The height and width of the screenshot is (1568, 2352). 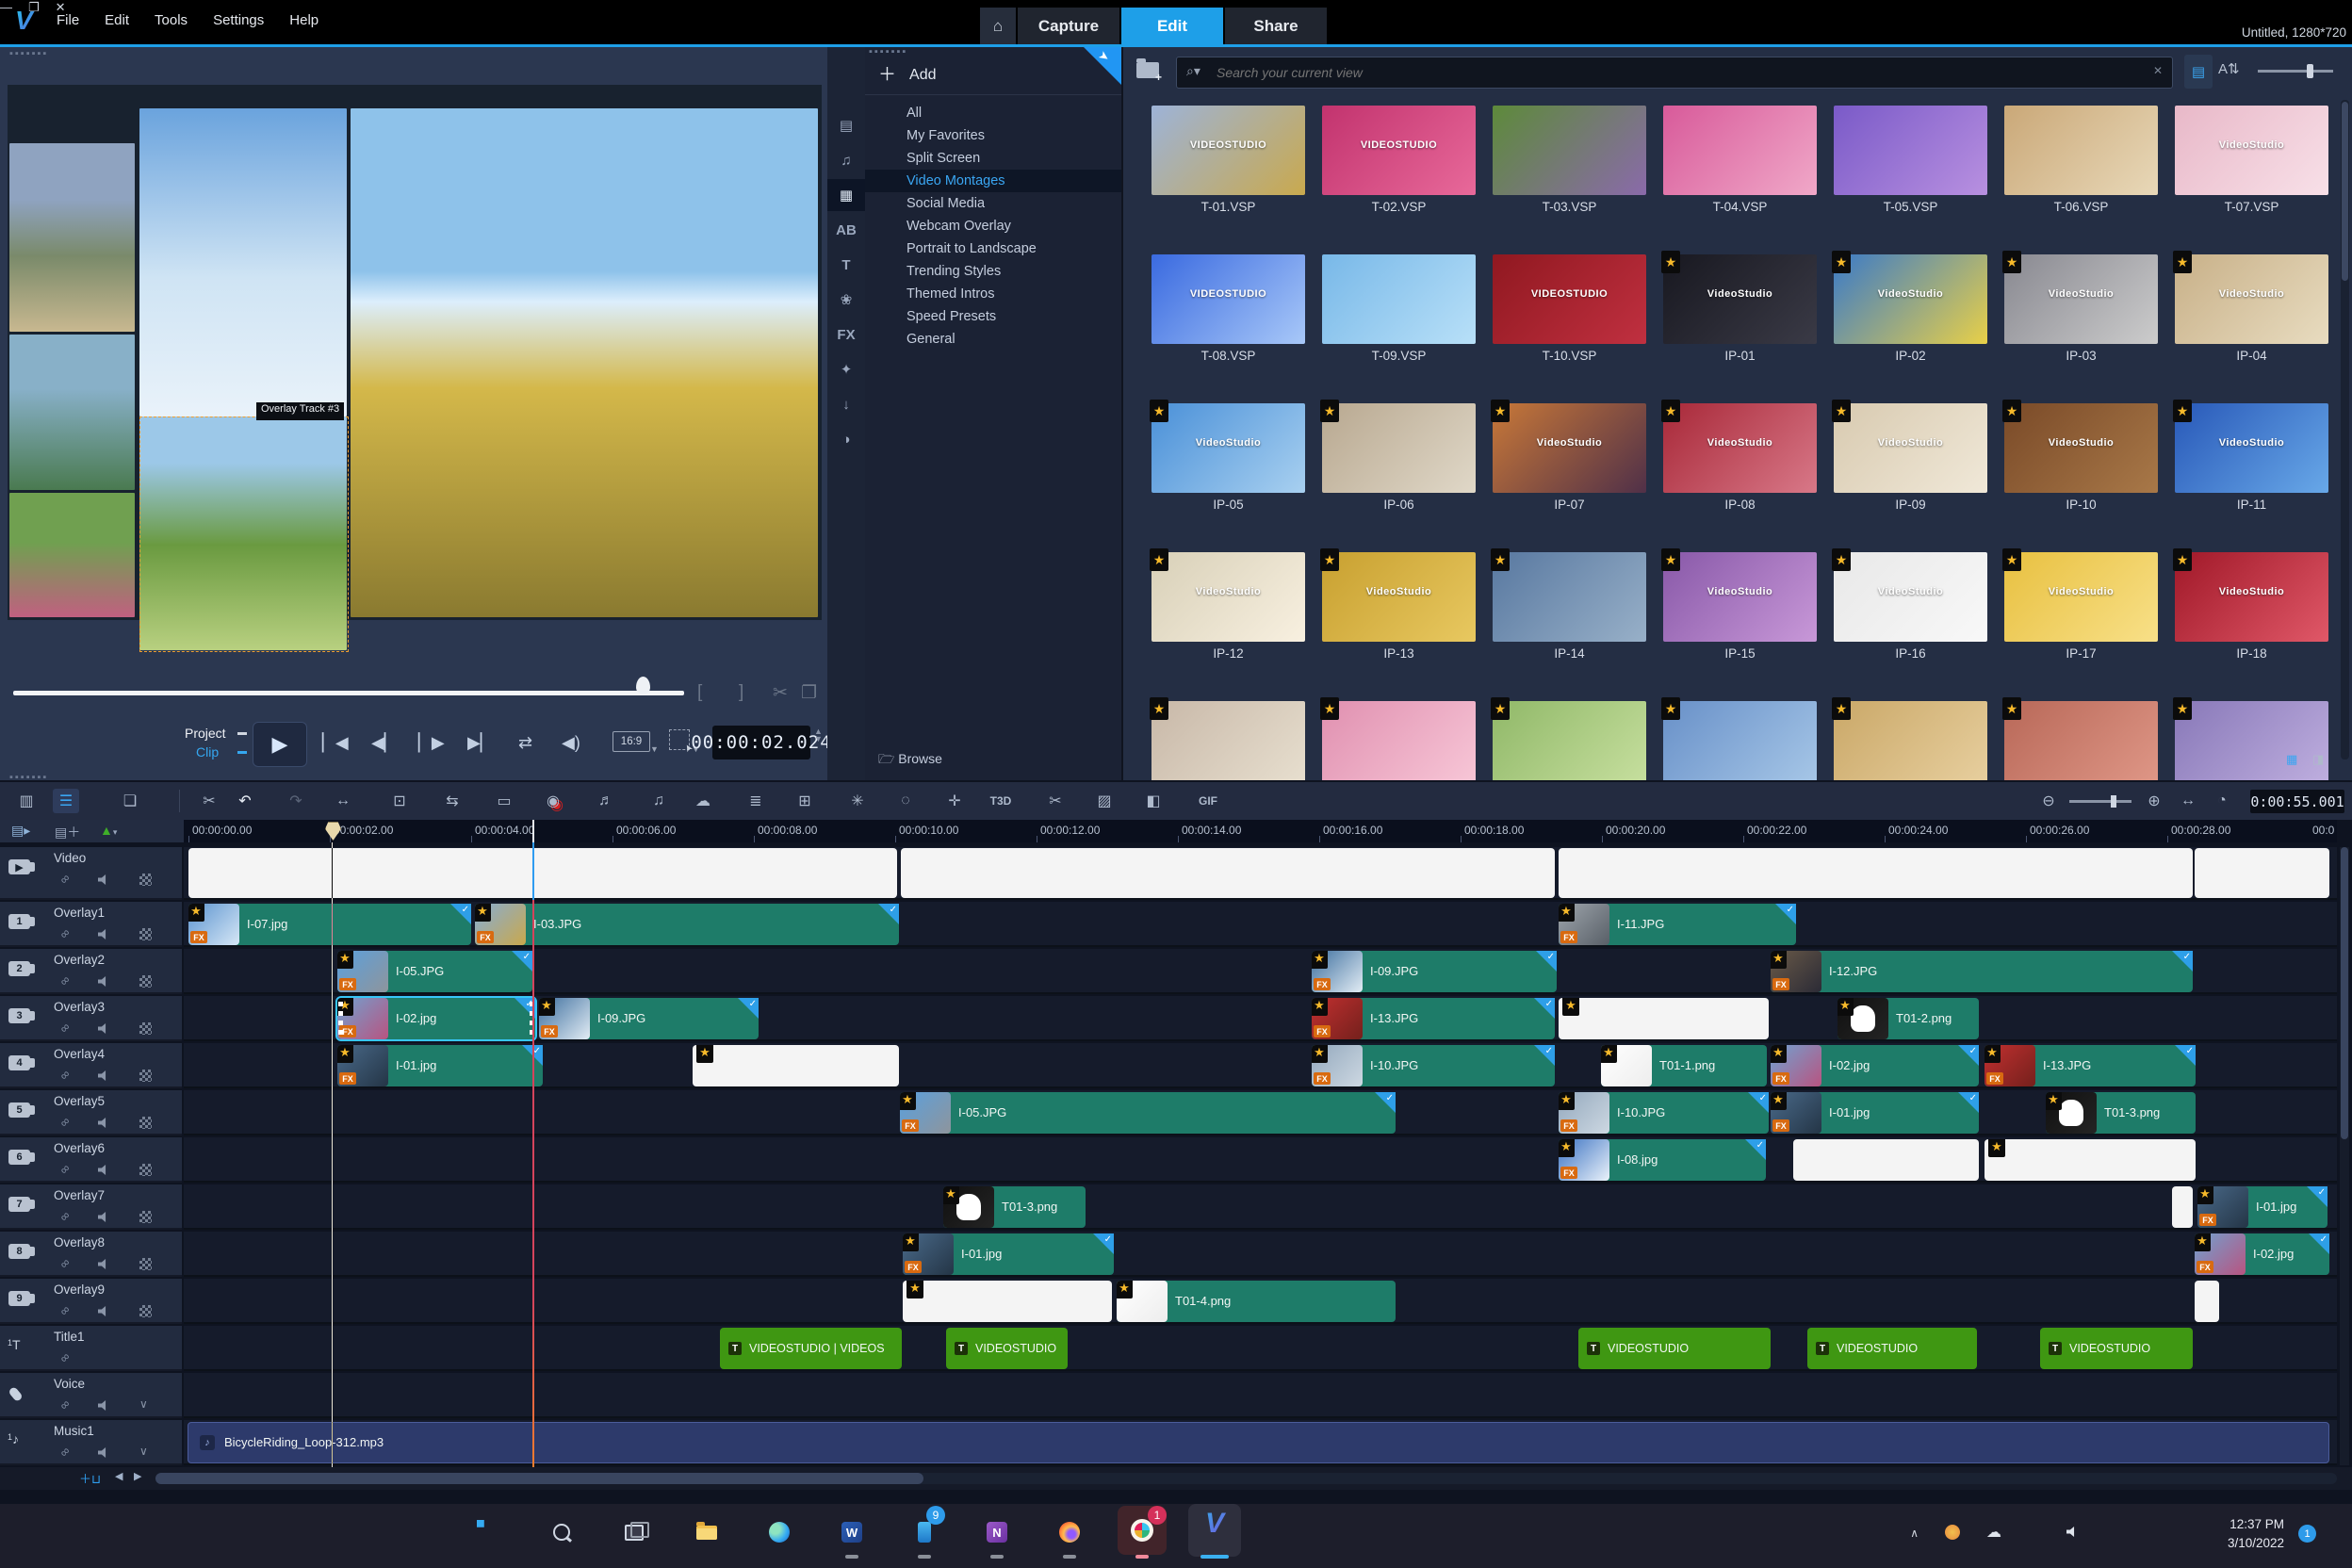 I want to click on project-mode-label: Project, so click(x=205, y=733).